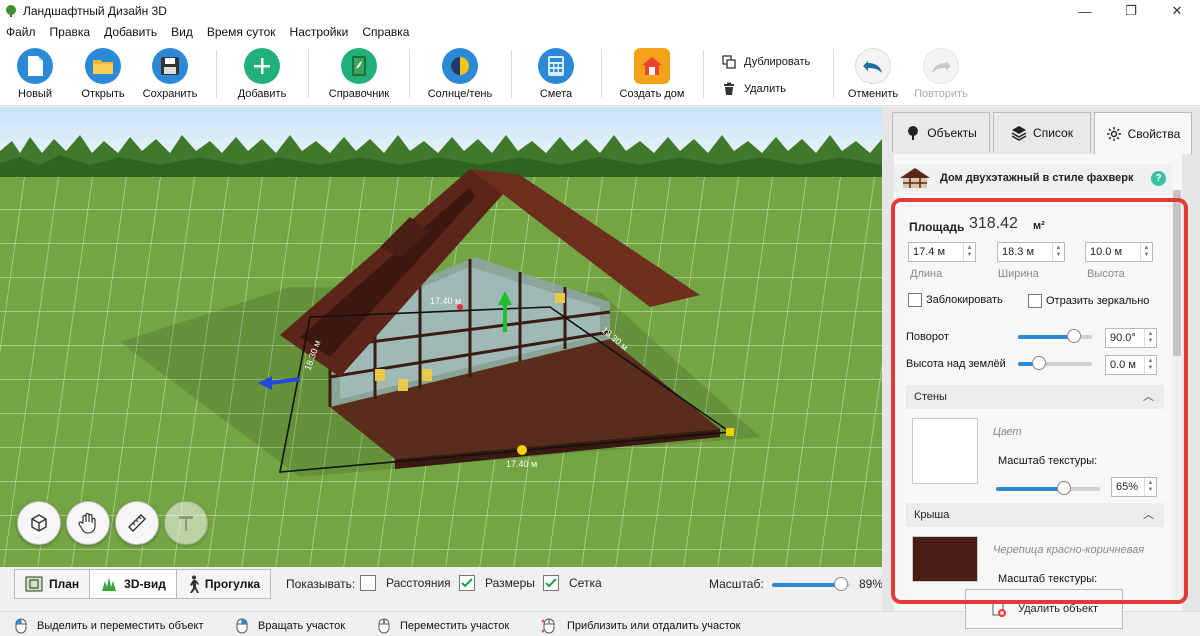 The image size is (1200, 636). Describe the element at coordinates (600, 11) in the screenshot. I see `title-bar: Ландшафтный Дизайн 3D — ❐ ✕` at that location.